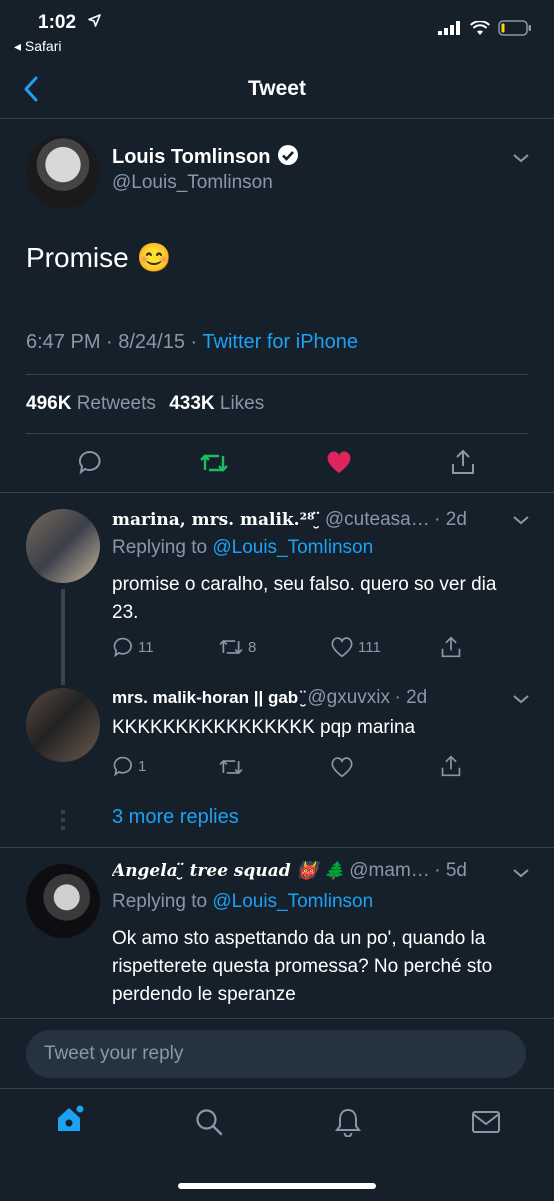 This screenshot has height=1201, width=554. I want to click on reply-comment-action: 11, so click(133, 647).